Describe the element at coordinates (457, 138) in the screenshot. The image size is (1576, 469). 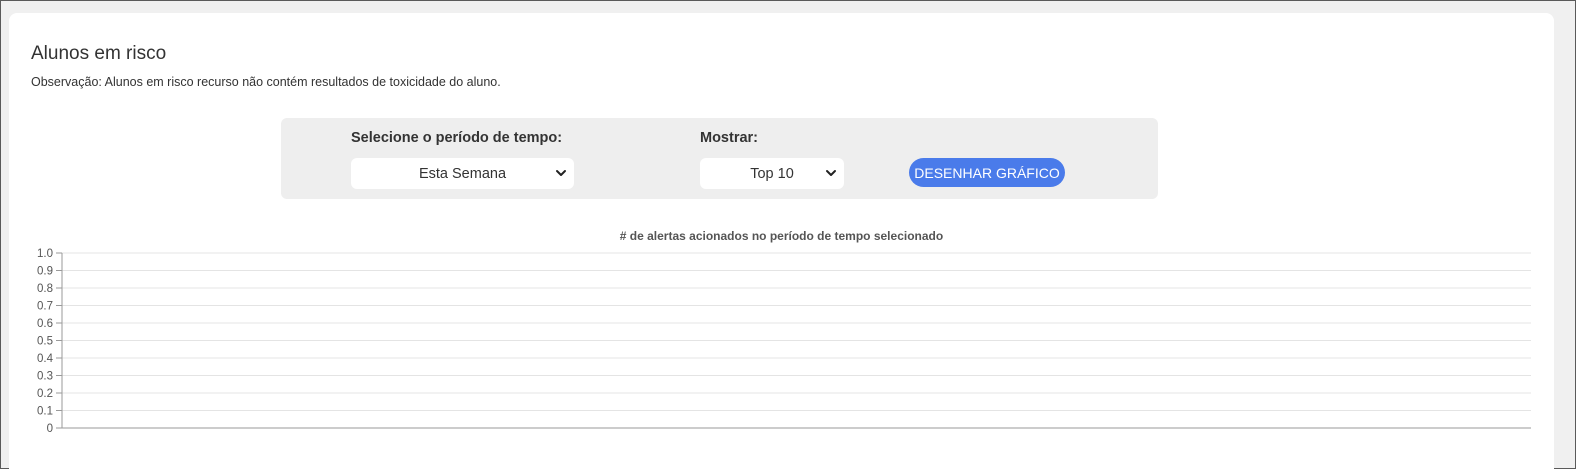
I see `period-label: Selecione o período de tempo:` at that location.